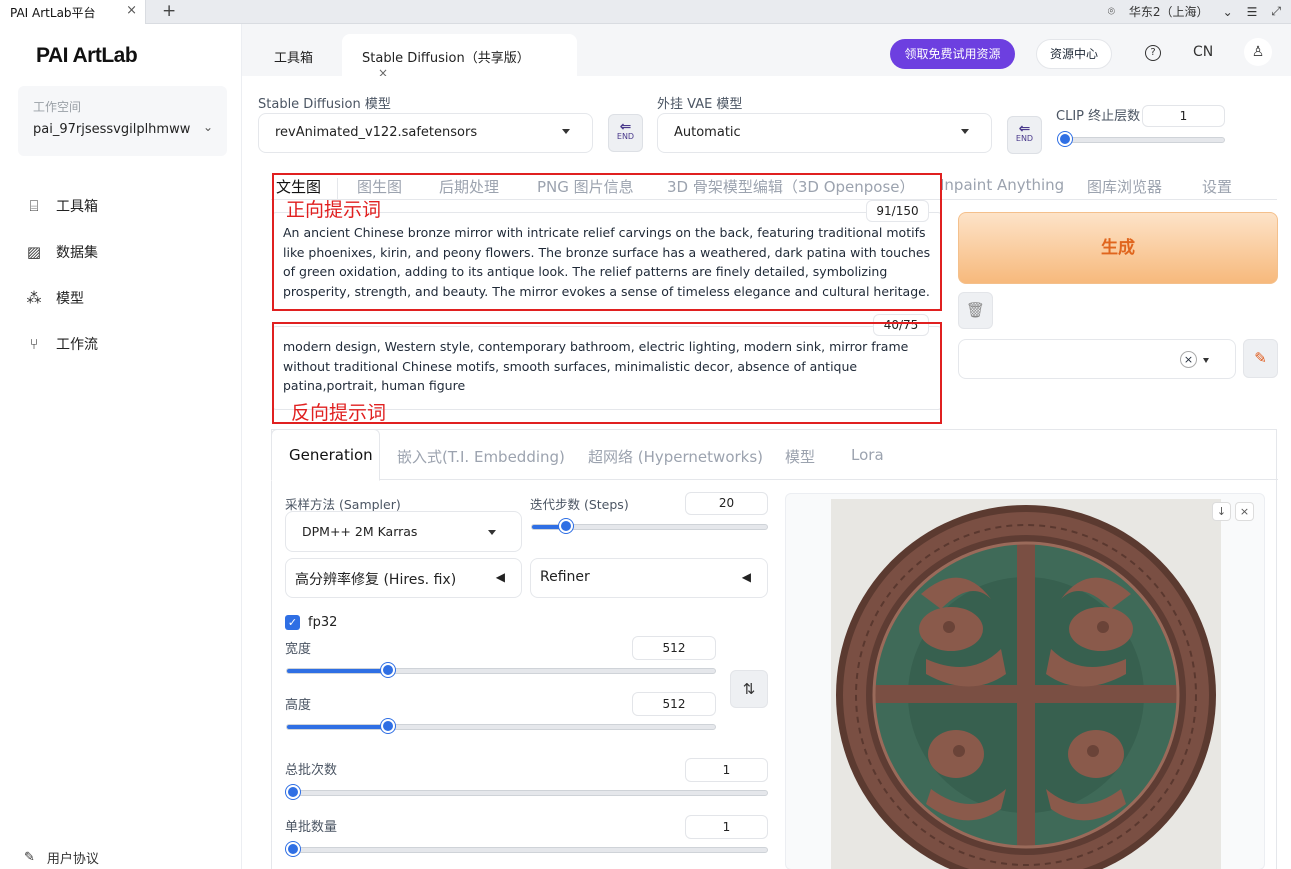  I want to click on sidebar-item-toolbox: ⌸ 工具箱, so click(62, 206).